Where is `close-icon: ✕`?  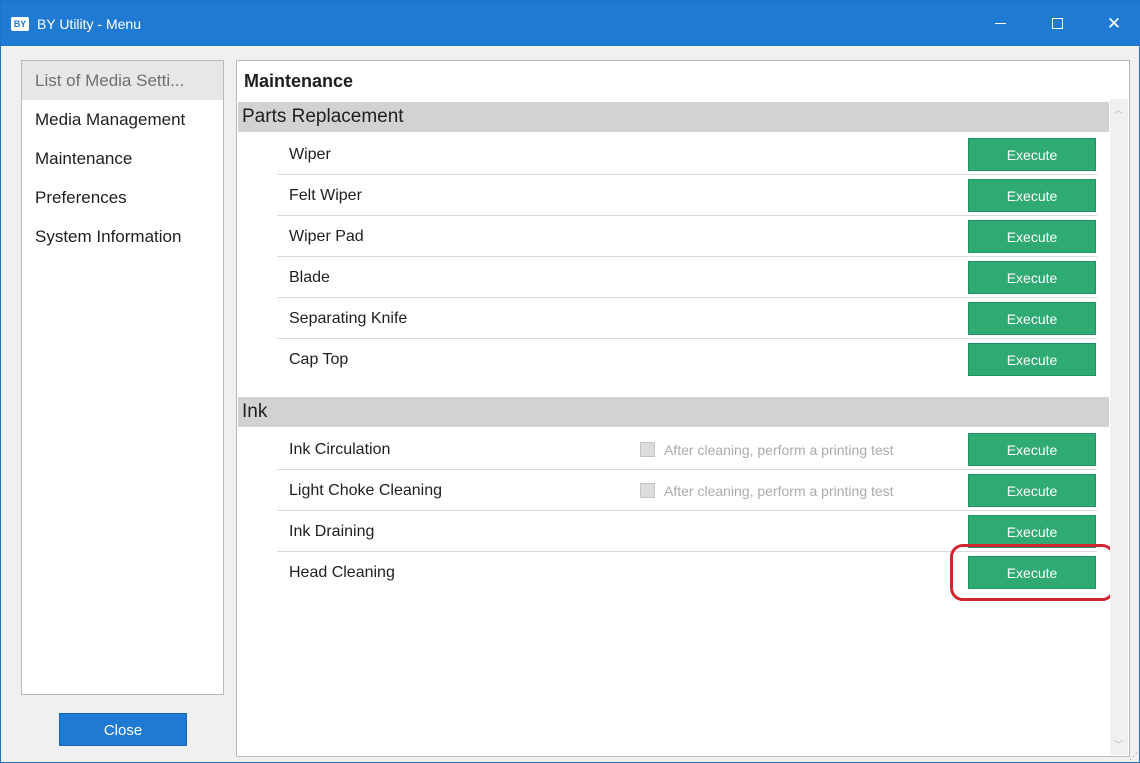
close-icon: ✕ is located at coordinates (1114, 23).